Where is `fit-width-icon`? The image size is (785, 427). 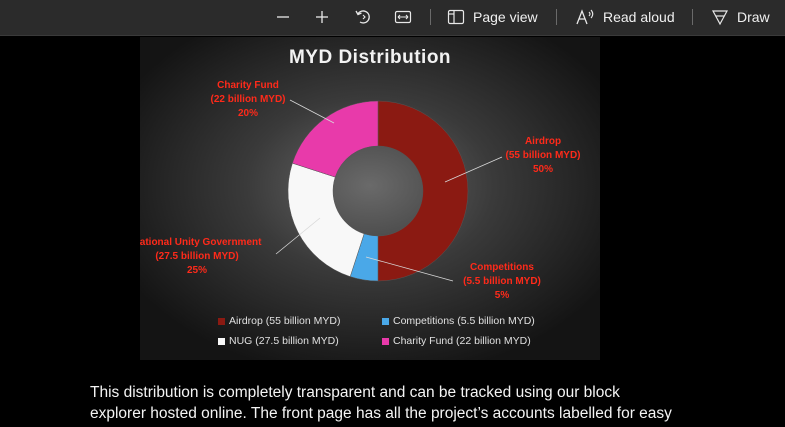 fit-width-icon is located at coordinates (403, 17).